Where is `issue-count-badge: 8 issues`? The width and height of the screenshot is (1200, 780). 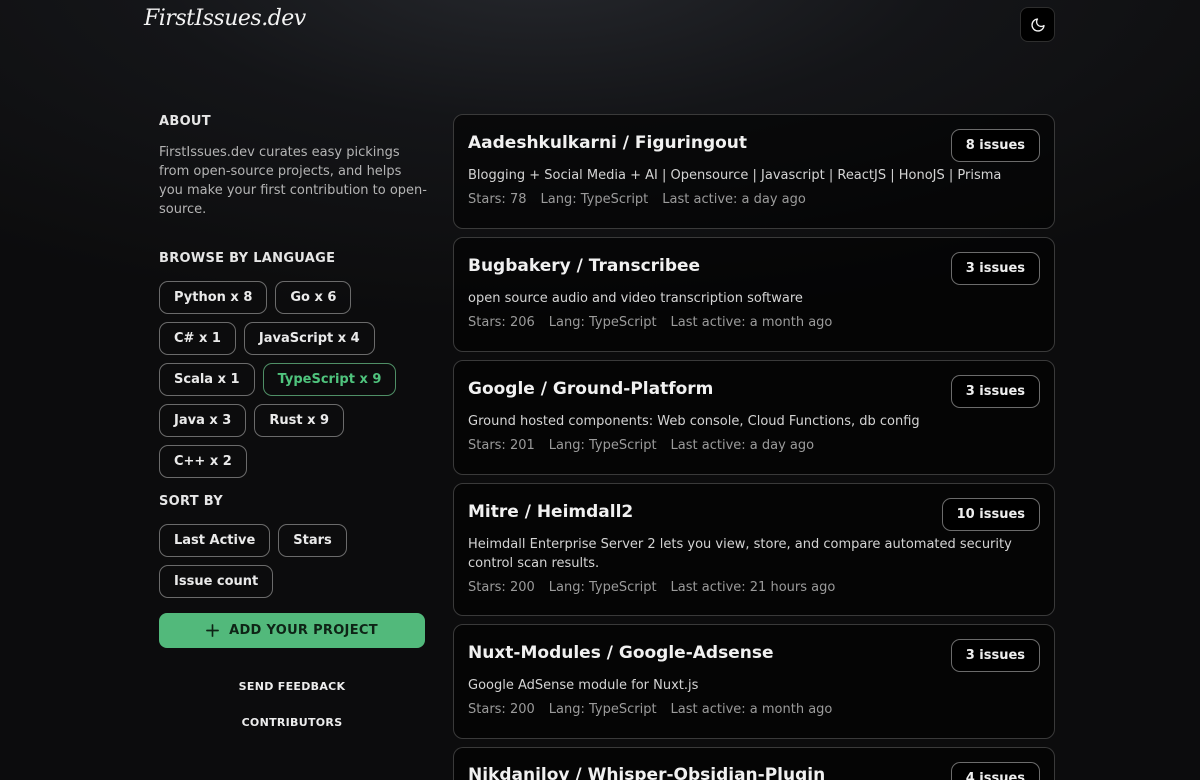 issue-count-badge: 8 issues is located at coordinates (995, 145).